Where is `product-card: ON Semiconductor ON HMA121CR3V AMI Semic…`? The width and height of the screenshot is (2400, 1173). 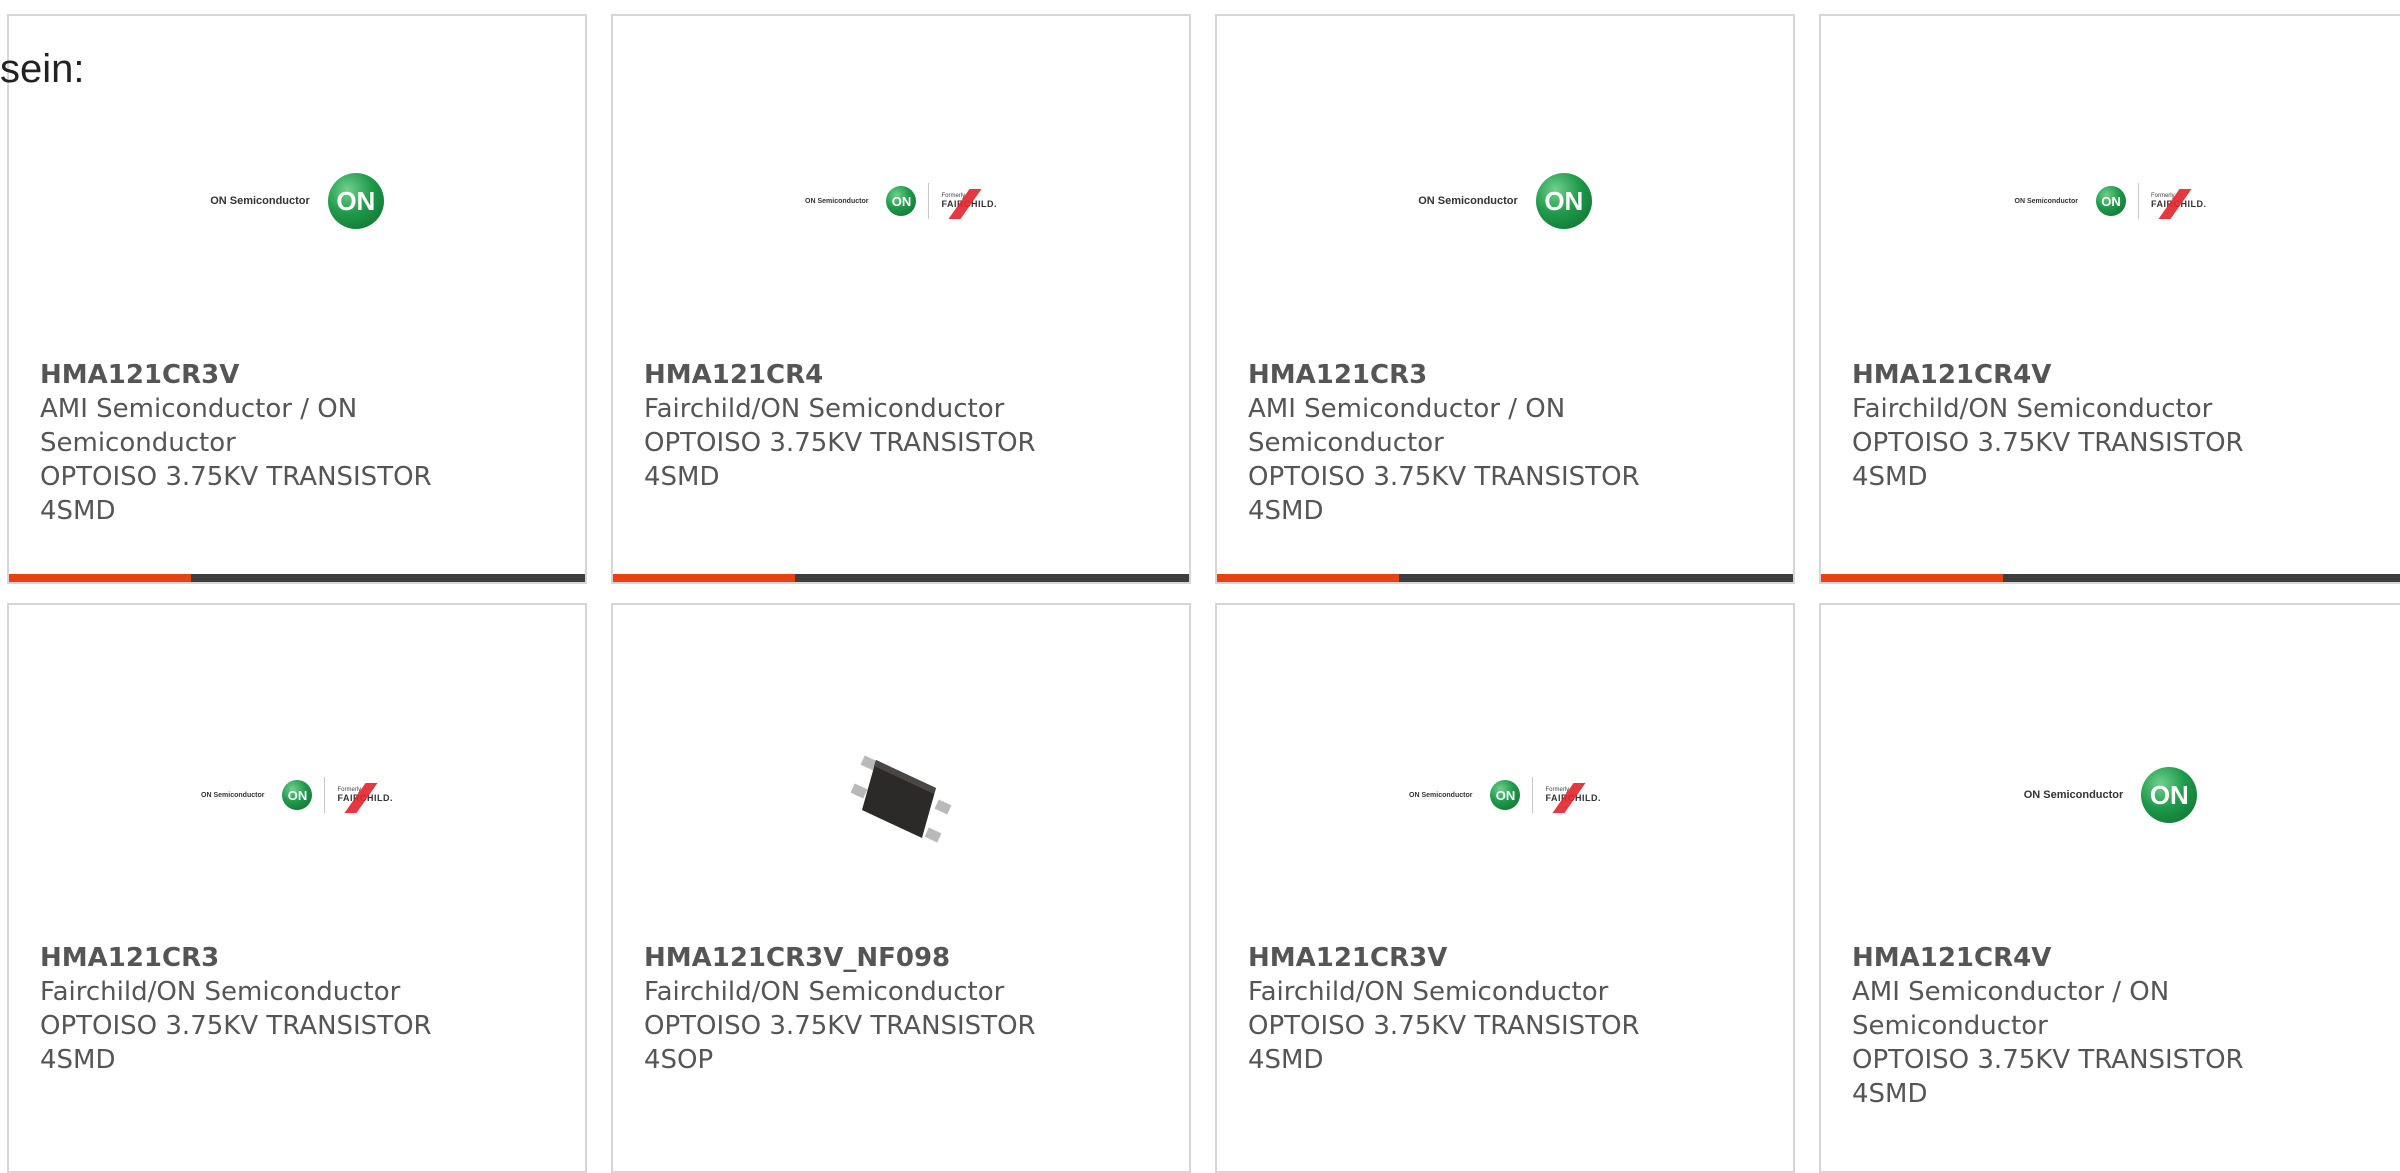 product-card: ON Semiconductor ON HMA121CR3V AMI Semic… is located at coordinates (297, 299).